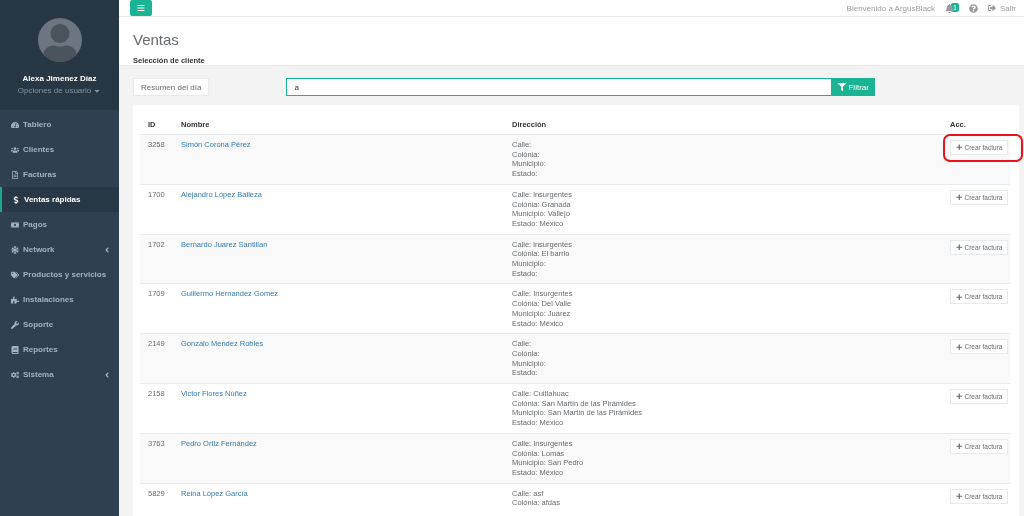 This screenshot has width=1024, height=516. I want to click on sidebar-item: Pagos, so click(59, 224).